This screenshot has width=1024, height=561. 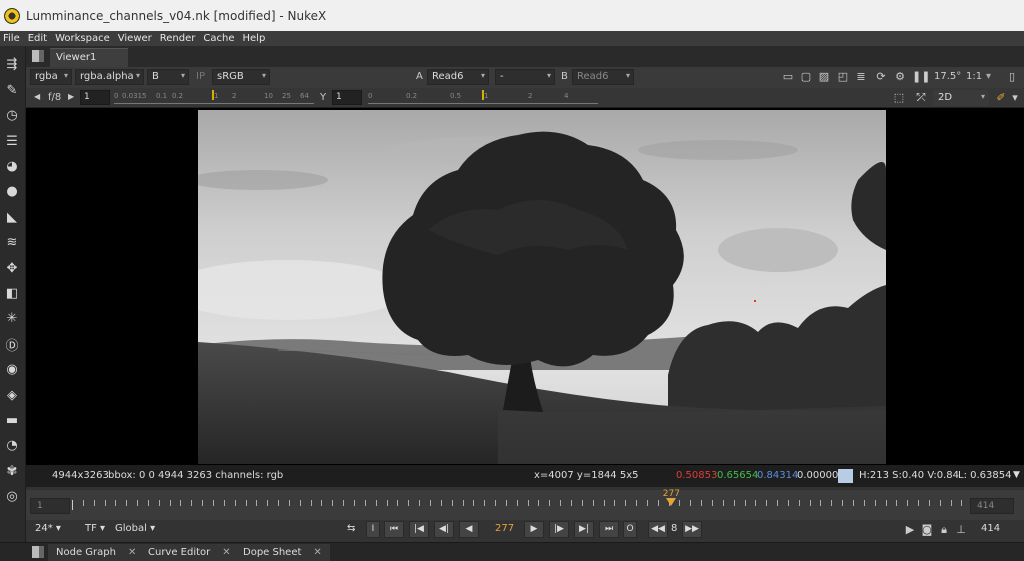 I want to click on tab-curve-editor: Curve Editor ✕, so click(x=189, y=552).